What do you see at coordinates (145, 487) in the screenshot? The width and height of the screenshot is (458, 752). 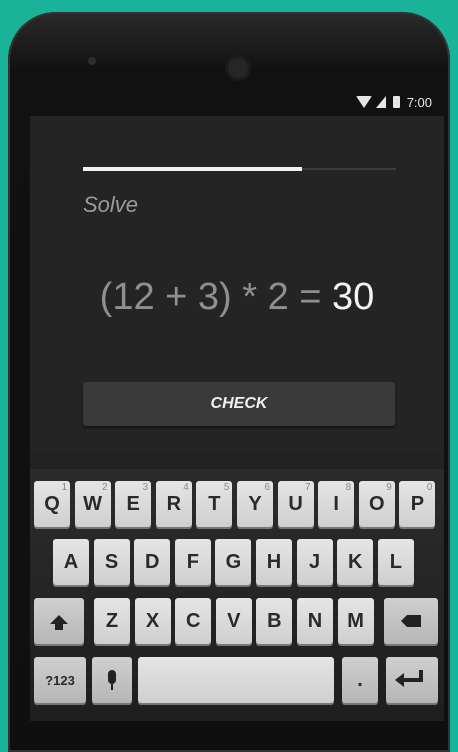 I see `key-hint: 3` at bounding box center [145, 487].